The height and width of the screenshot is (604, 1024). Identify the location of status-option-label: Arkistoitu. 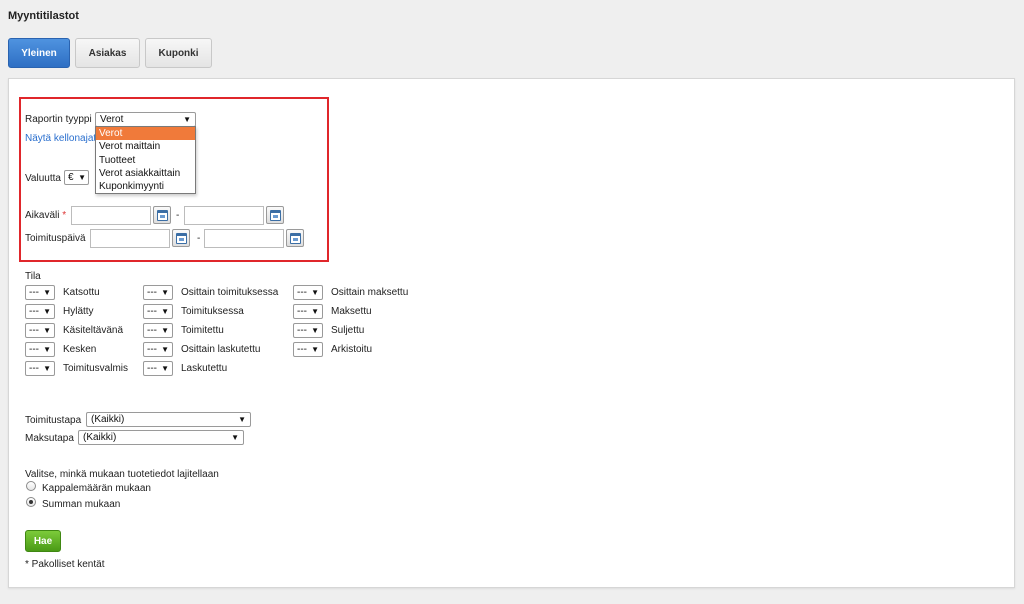
(352, 349).